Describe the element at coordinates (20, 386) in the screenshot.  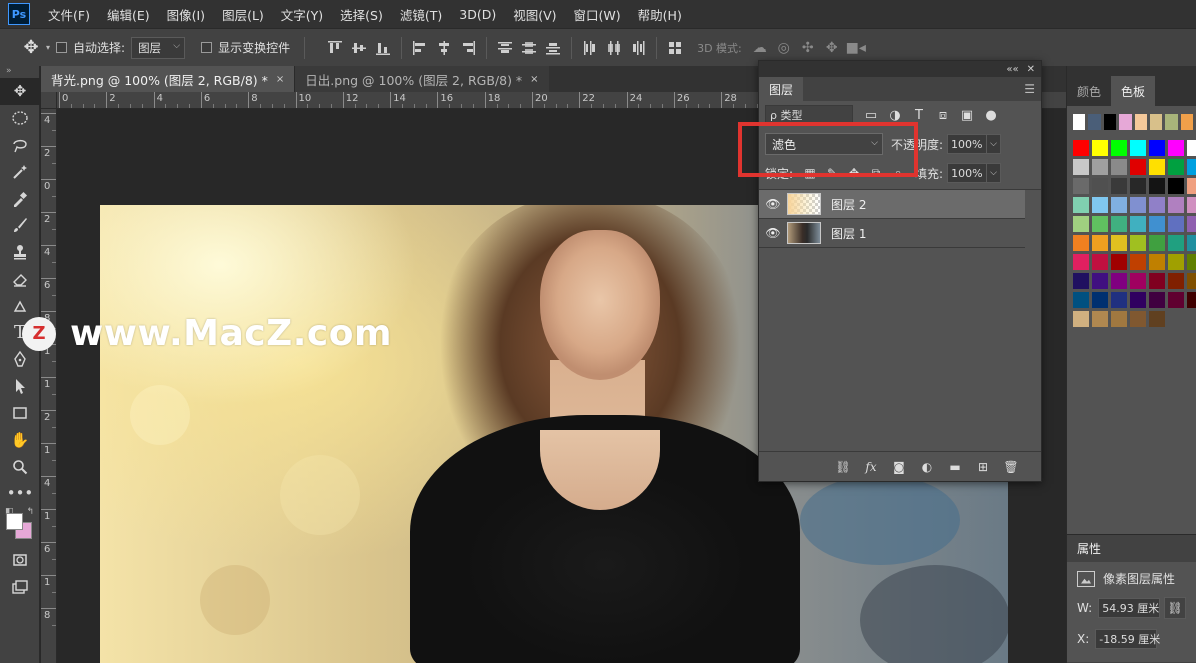
I see `path-selection-tool-icon` at that location.